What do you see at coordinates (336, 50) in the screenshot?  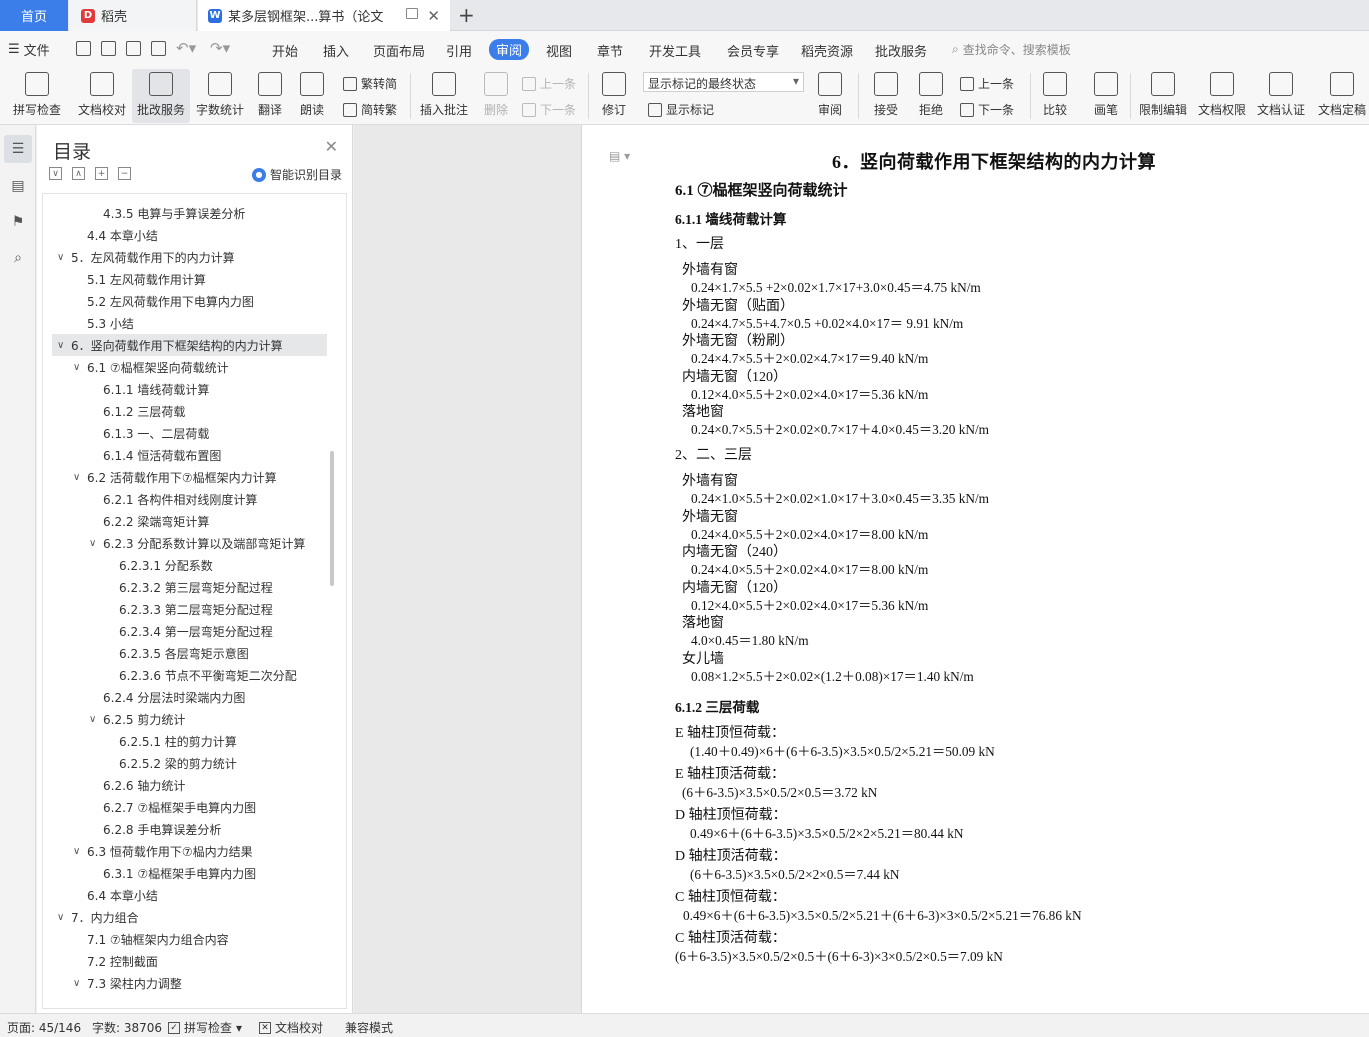 I see `menu-insert: 插入` at bounding box center [336, 50].